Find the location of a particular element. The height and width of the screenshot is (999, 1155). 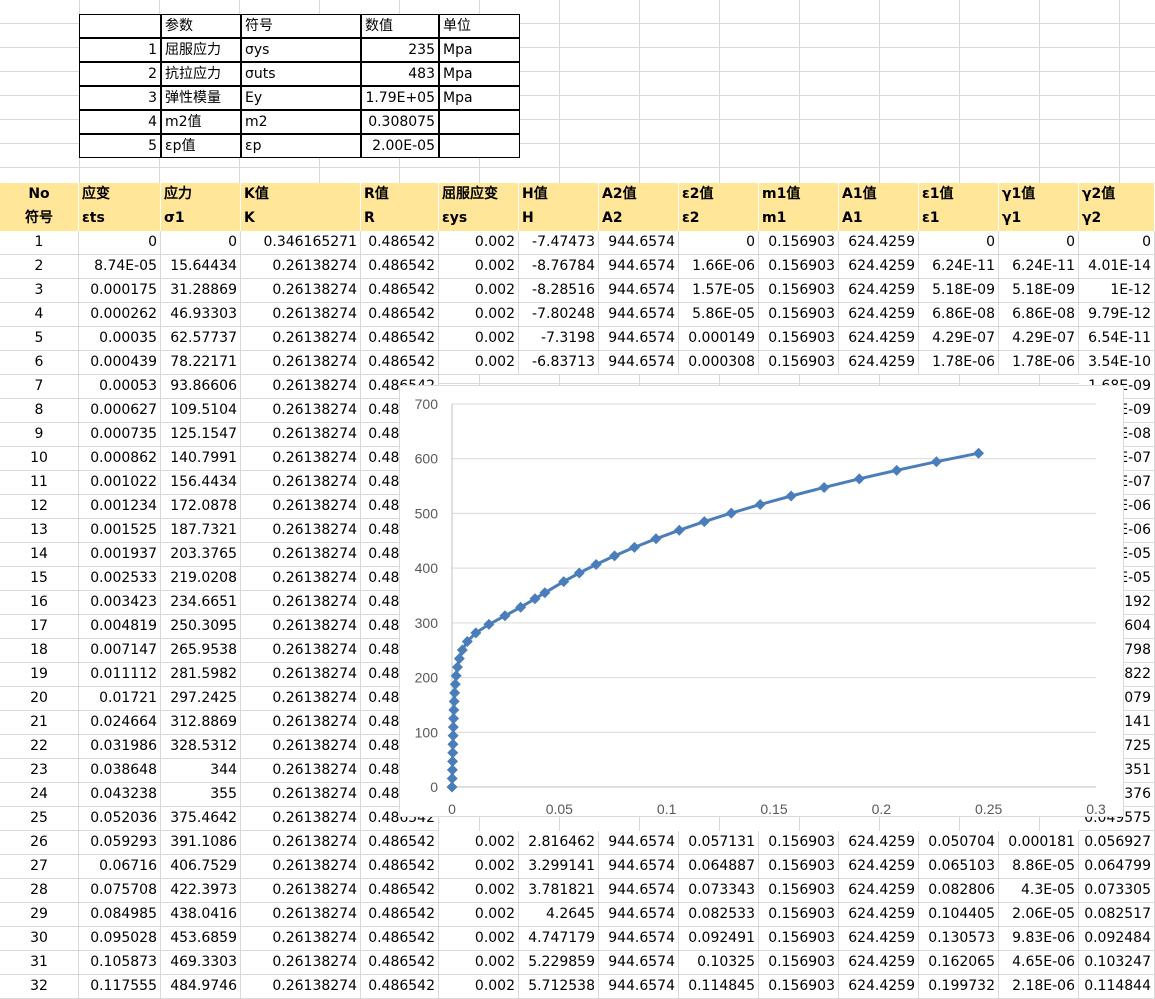

column-header: ε2值 is located at coordinates (719, 195).